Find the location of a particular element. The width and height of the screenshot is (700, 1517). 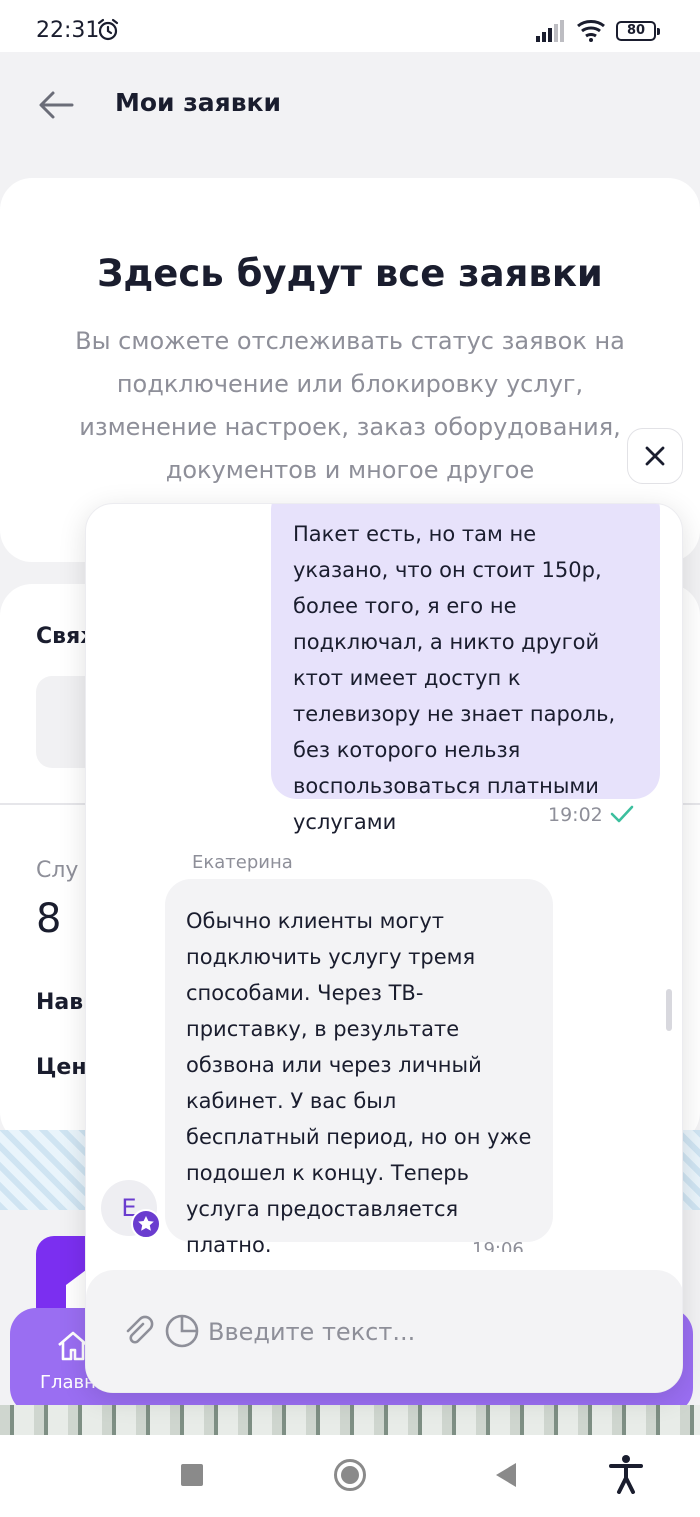

star-badge-icon is located at coordinates (146, 1224).